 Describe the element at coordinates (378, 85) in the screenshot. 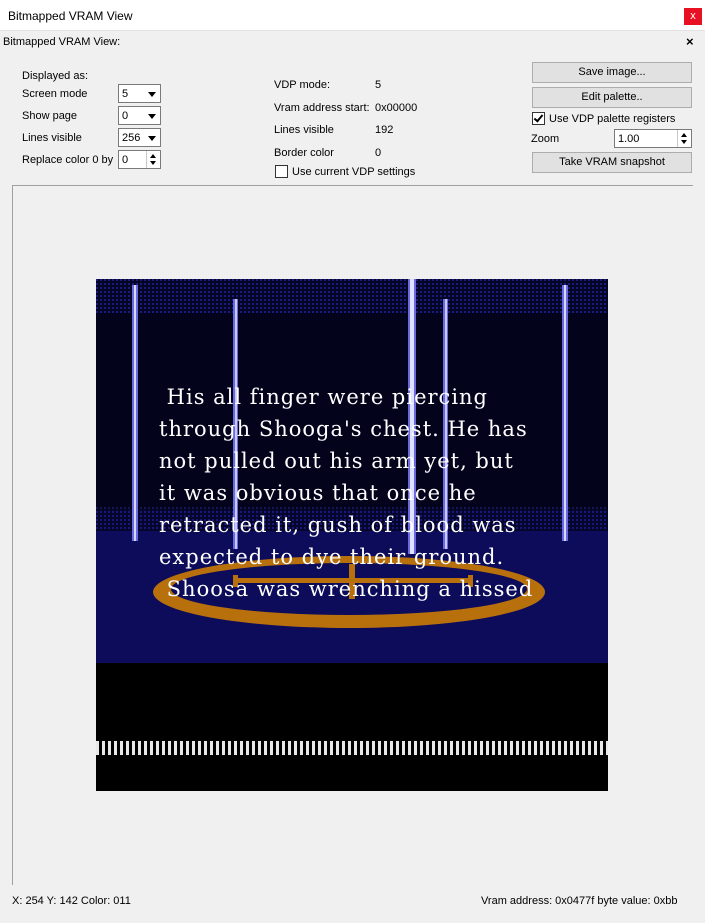

I see `vdp-mode-value: 5` at that location.